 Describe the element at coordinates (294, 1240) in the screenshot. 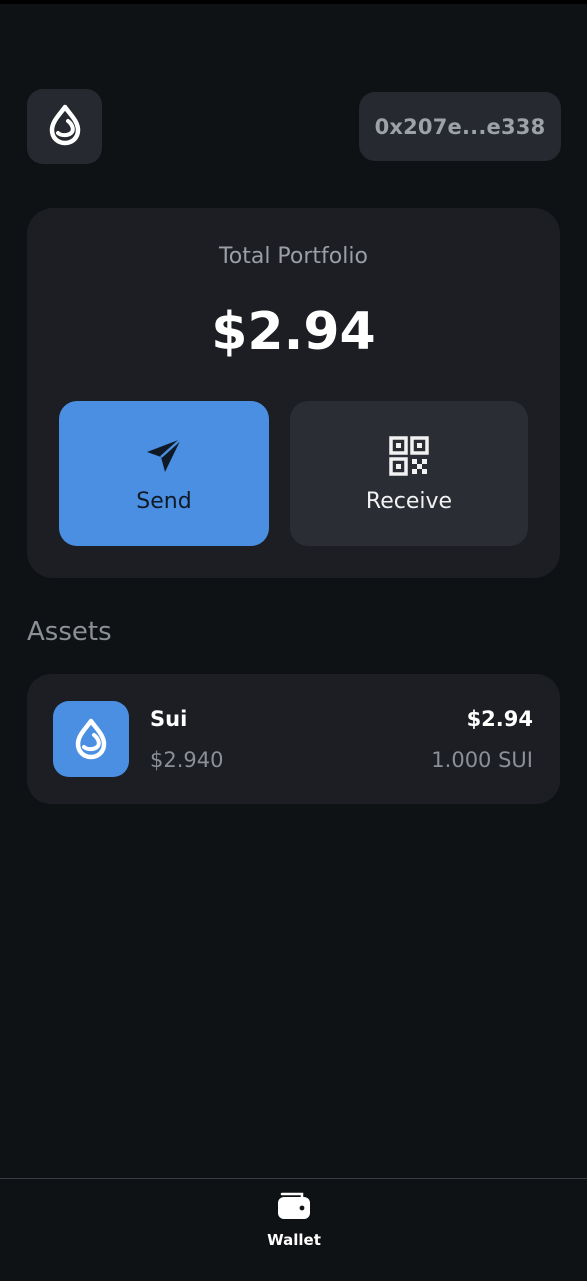

I see `nav-wallet-label: Wallet` at that location.